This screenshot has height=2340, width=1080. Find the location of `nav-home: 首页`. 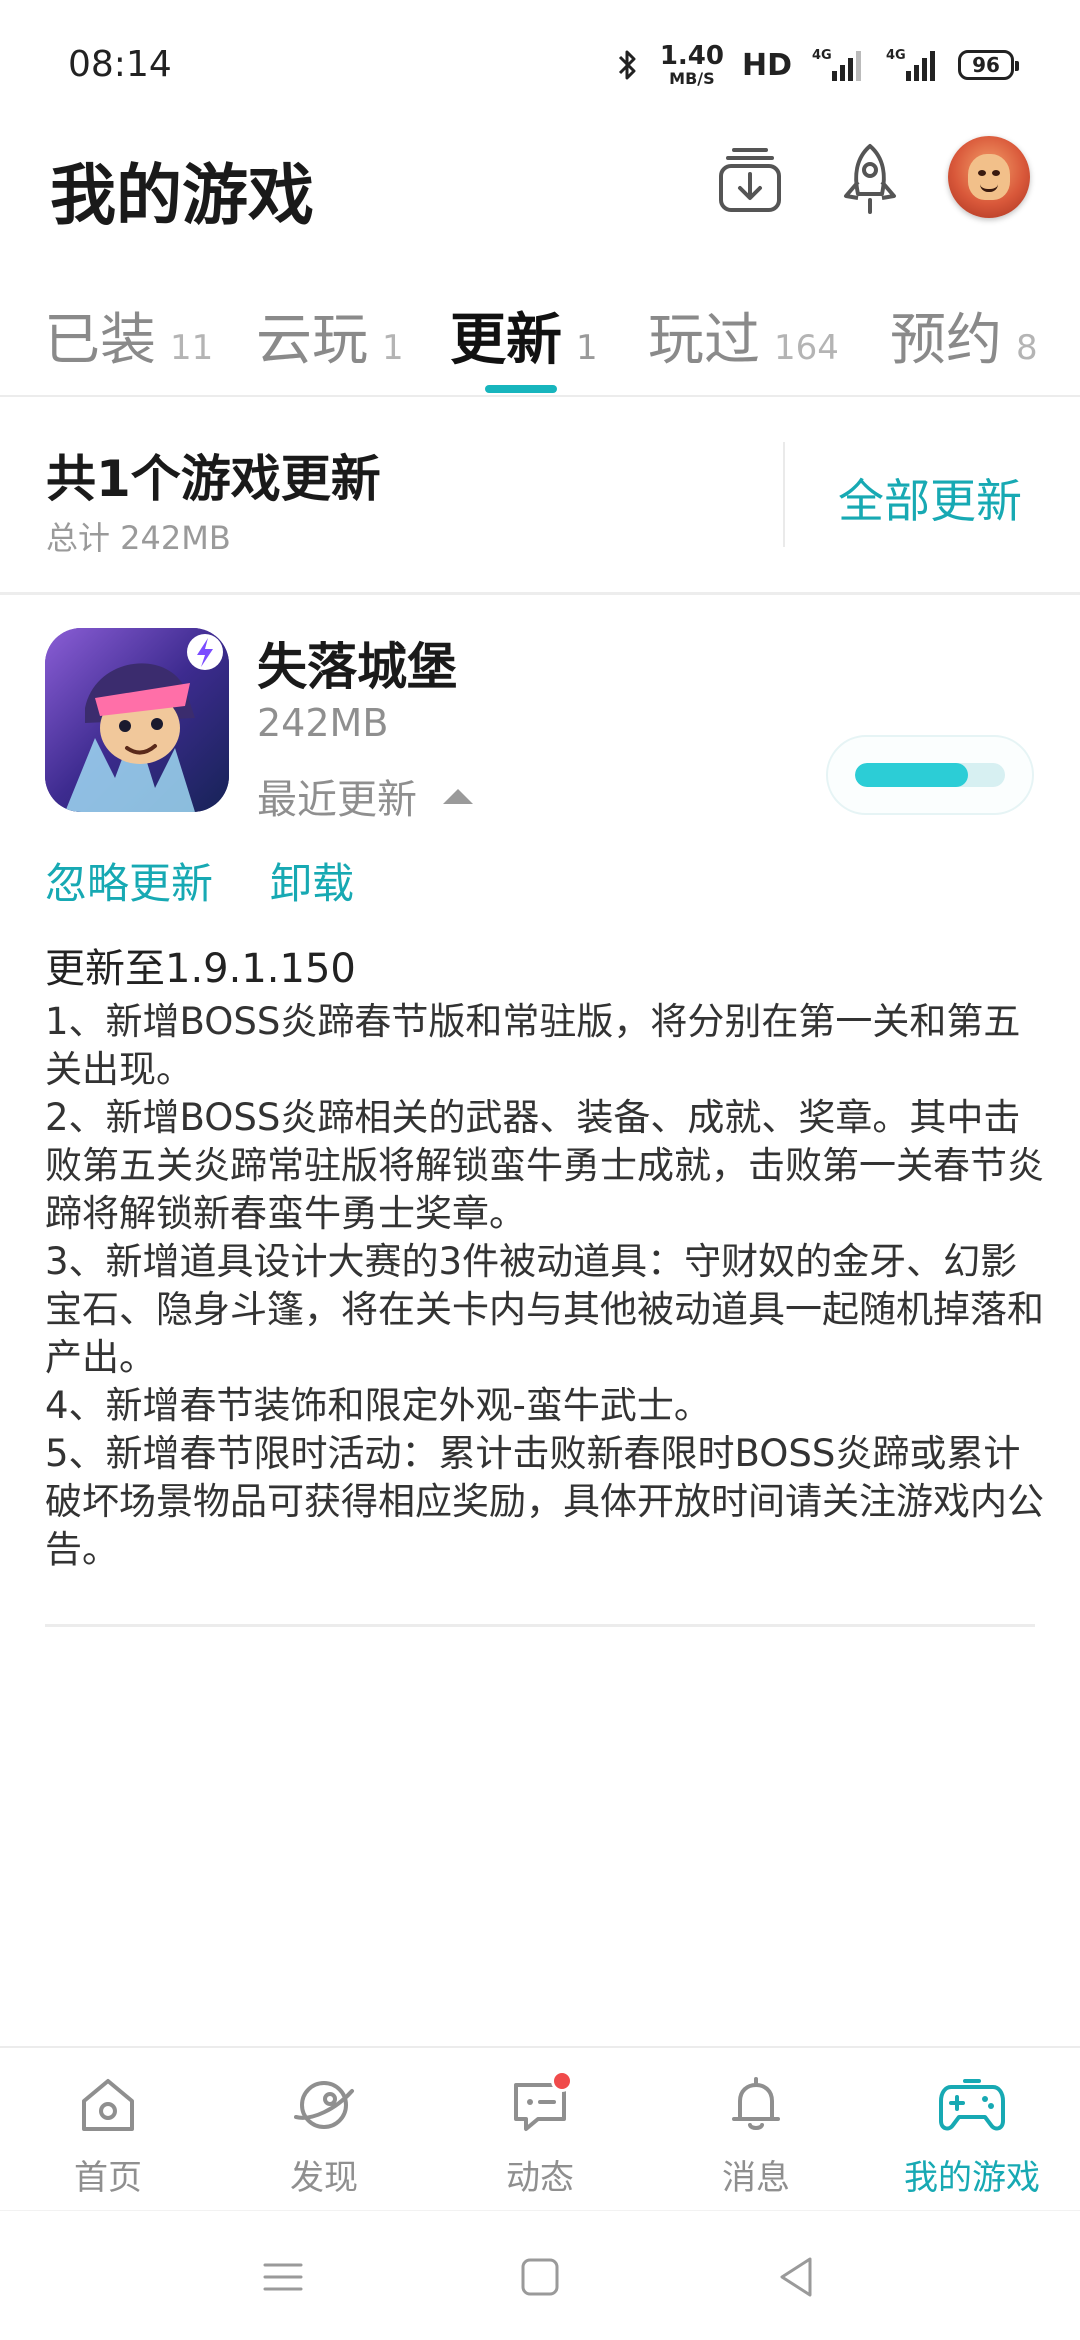

nav-home: 首页 is located at coordinates (108, 2134).